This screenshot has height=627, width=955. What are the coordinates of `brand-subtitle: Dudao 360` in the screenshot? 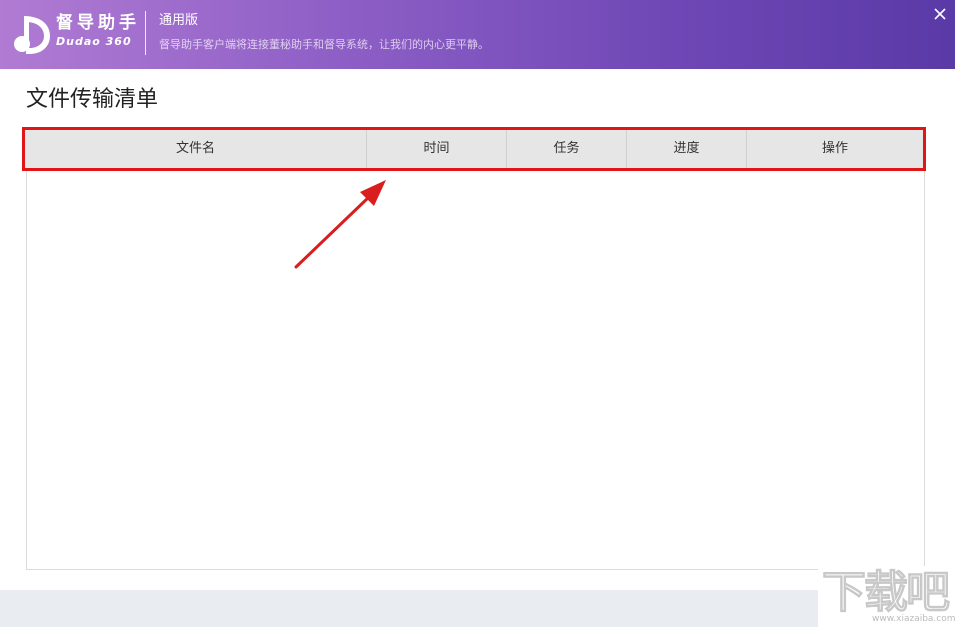 It's located at (94, 41).